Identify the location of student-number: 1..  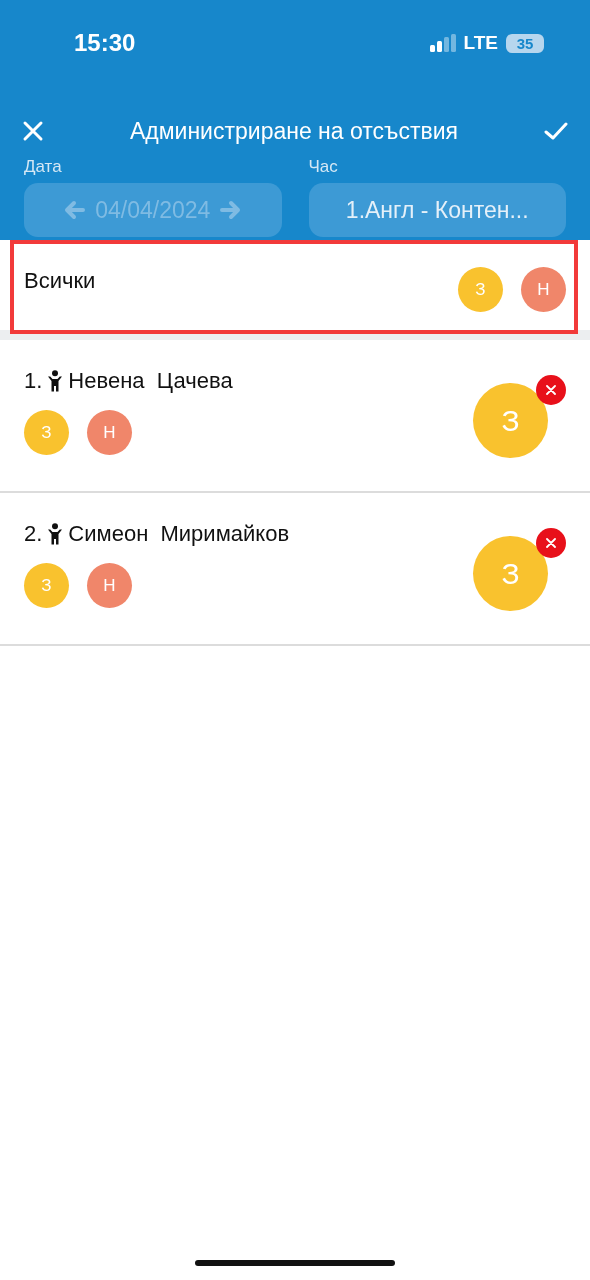
(33, 381).